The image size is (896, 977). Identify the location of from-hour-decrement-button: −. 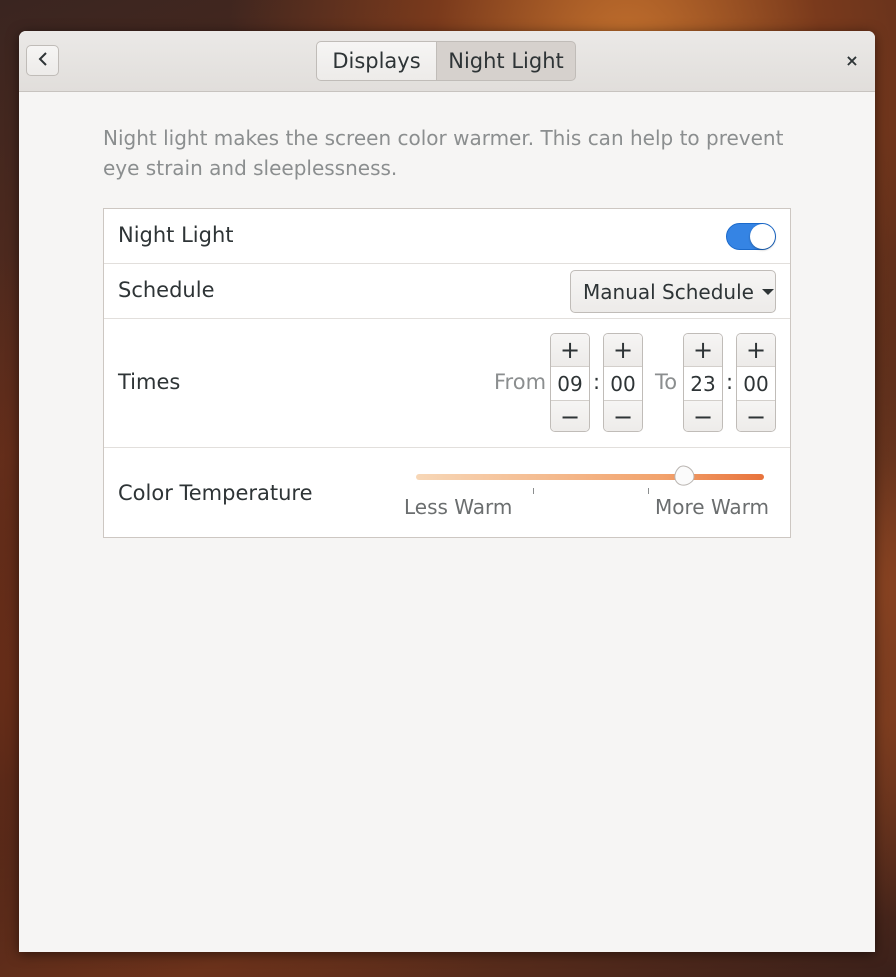
(570, 415).